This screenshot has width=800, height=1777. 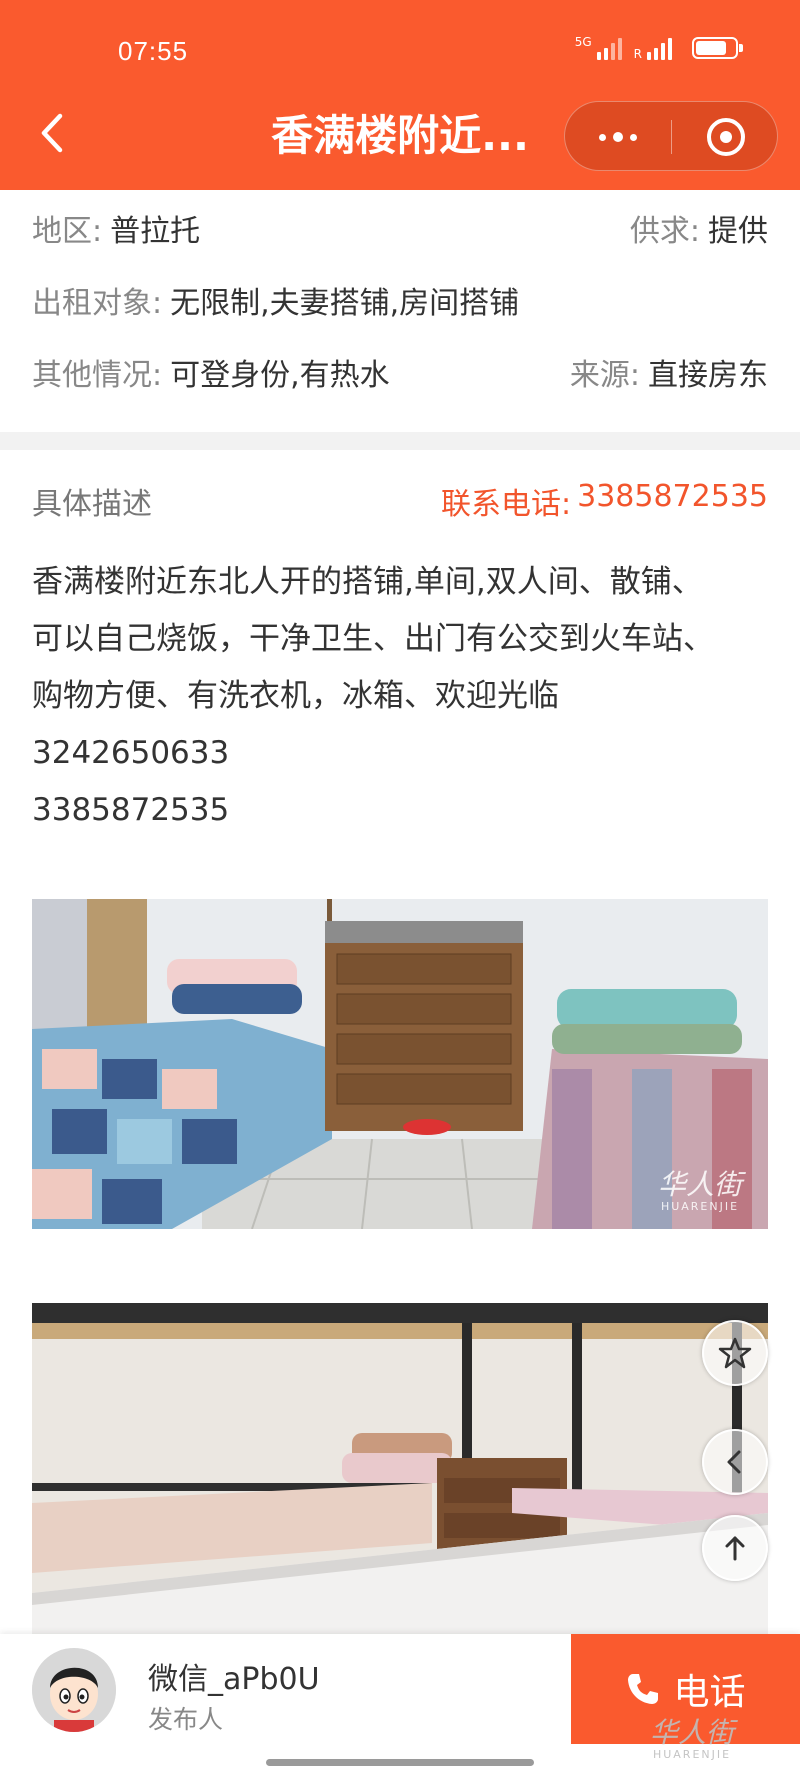 I want to click on supply-label: 供求:, so click(x=664, y=231).